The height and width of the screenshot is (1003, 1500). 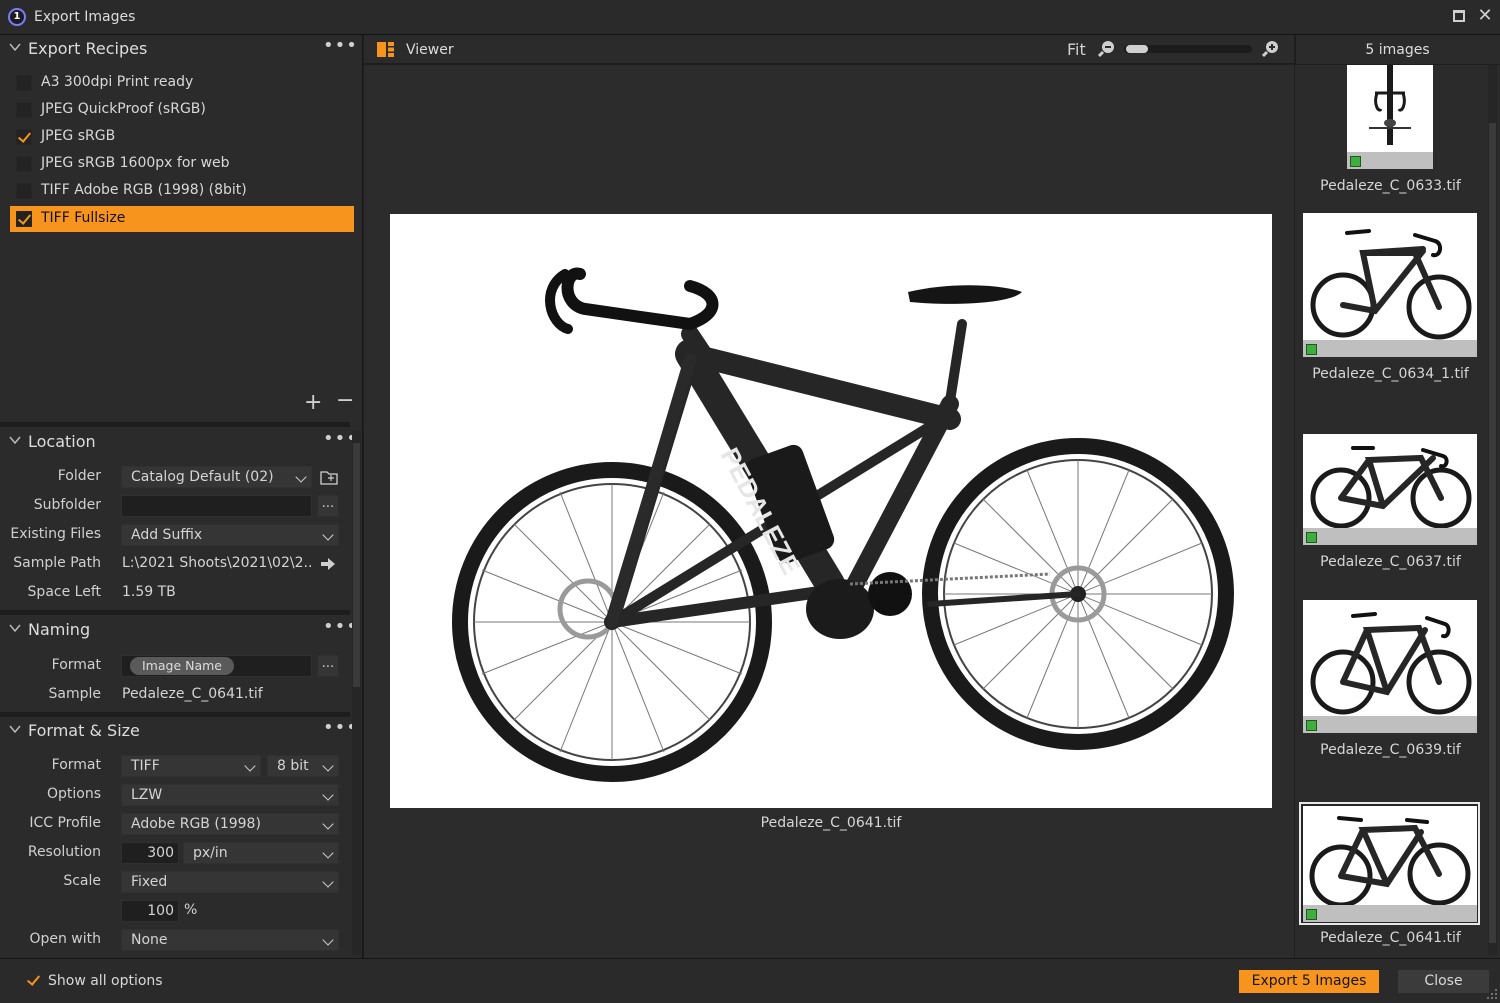 What do you see at coordinates (1492, 994) in the screenshot?
I see `resize-grip-icon` at bounding box center [1492, 994].